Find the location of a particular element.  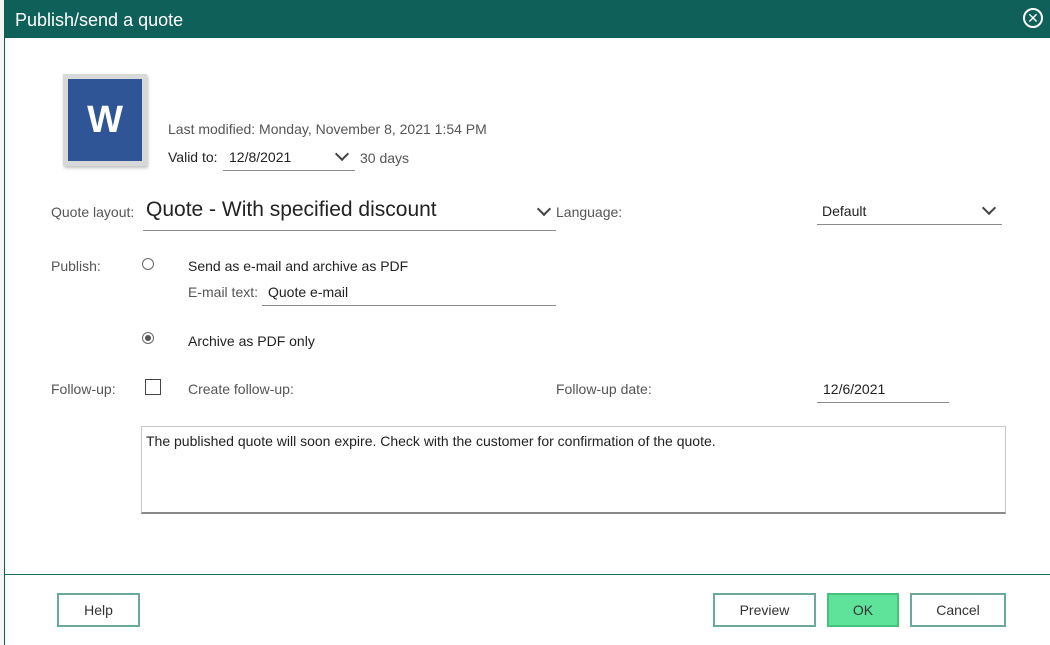

create-follow-up-checkbox is located at coordinates (153, 387).